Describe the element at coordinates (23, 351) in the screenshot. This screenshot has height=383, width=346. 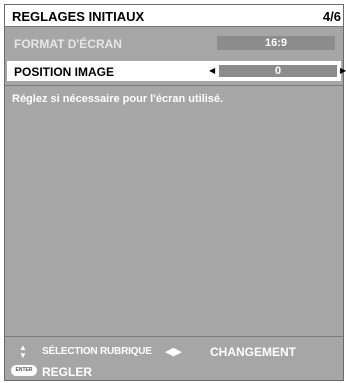
I see `updown-arrows-icon: ▲ ▼` at that location.